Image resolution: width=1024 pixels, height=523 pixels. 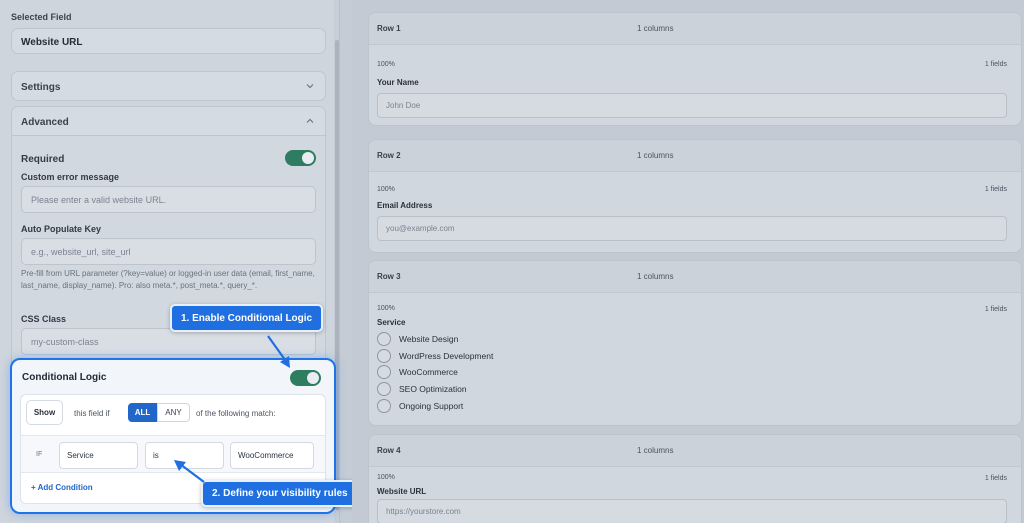 I want to click on name-placeholder: John Doe, so click(x=403, y=105).